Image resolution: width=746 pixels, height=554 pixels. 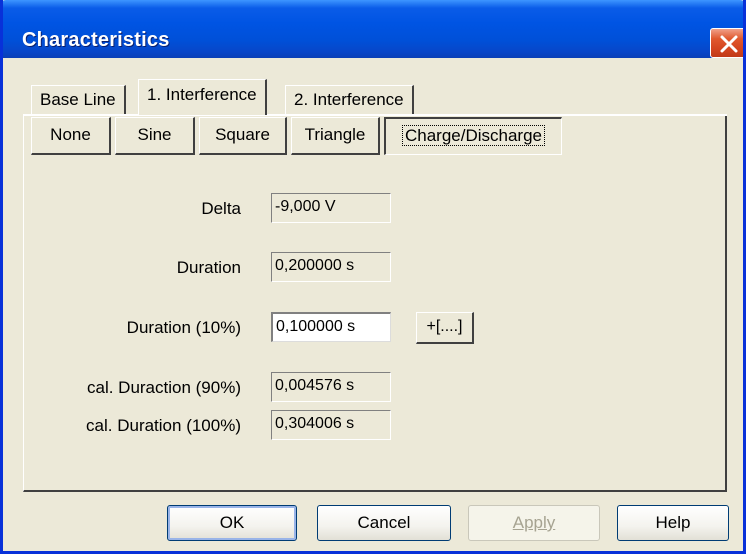 What do you see at coordinates (349, 100) in the screenshot?
I see `tab-2-interference: 2. Interference` at bounding box center [349, 100].